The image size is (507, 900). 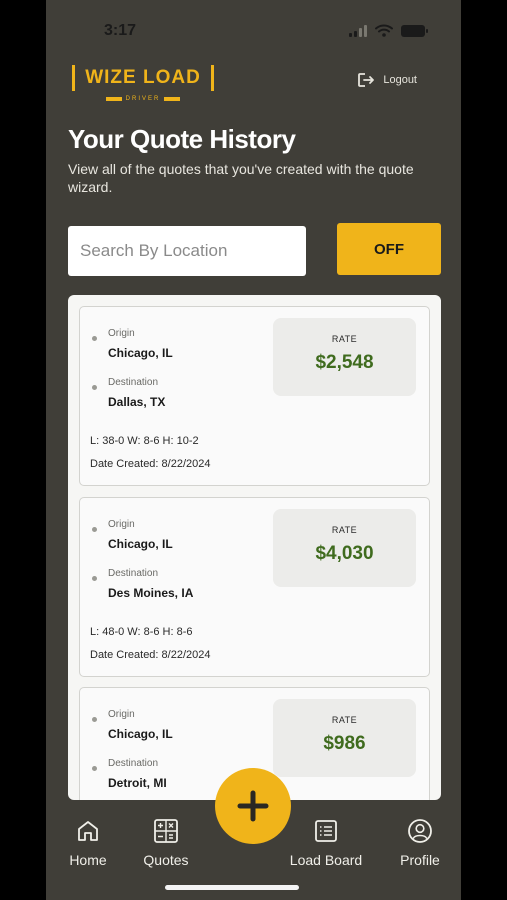 What do you see at coordinates (358, 30) in the screenshot?
I see `signal-icon` at bounding box center [358, 30].